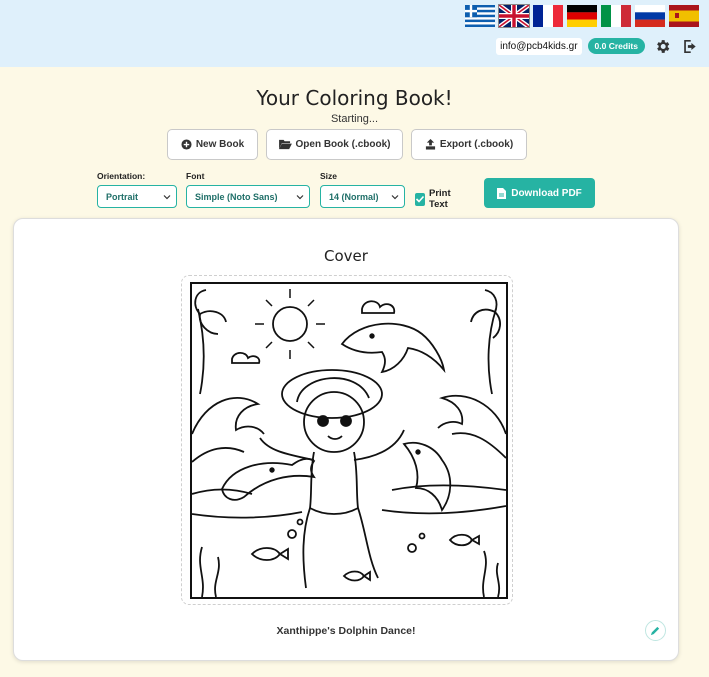 This screenshot has height=677, width=709. I want to click on pencil-icon, so click(655, 631).